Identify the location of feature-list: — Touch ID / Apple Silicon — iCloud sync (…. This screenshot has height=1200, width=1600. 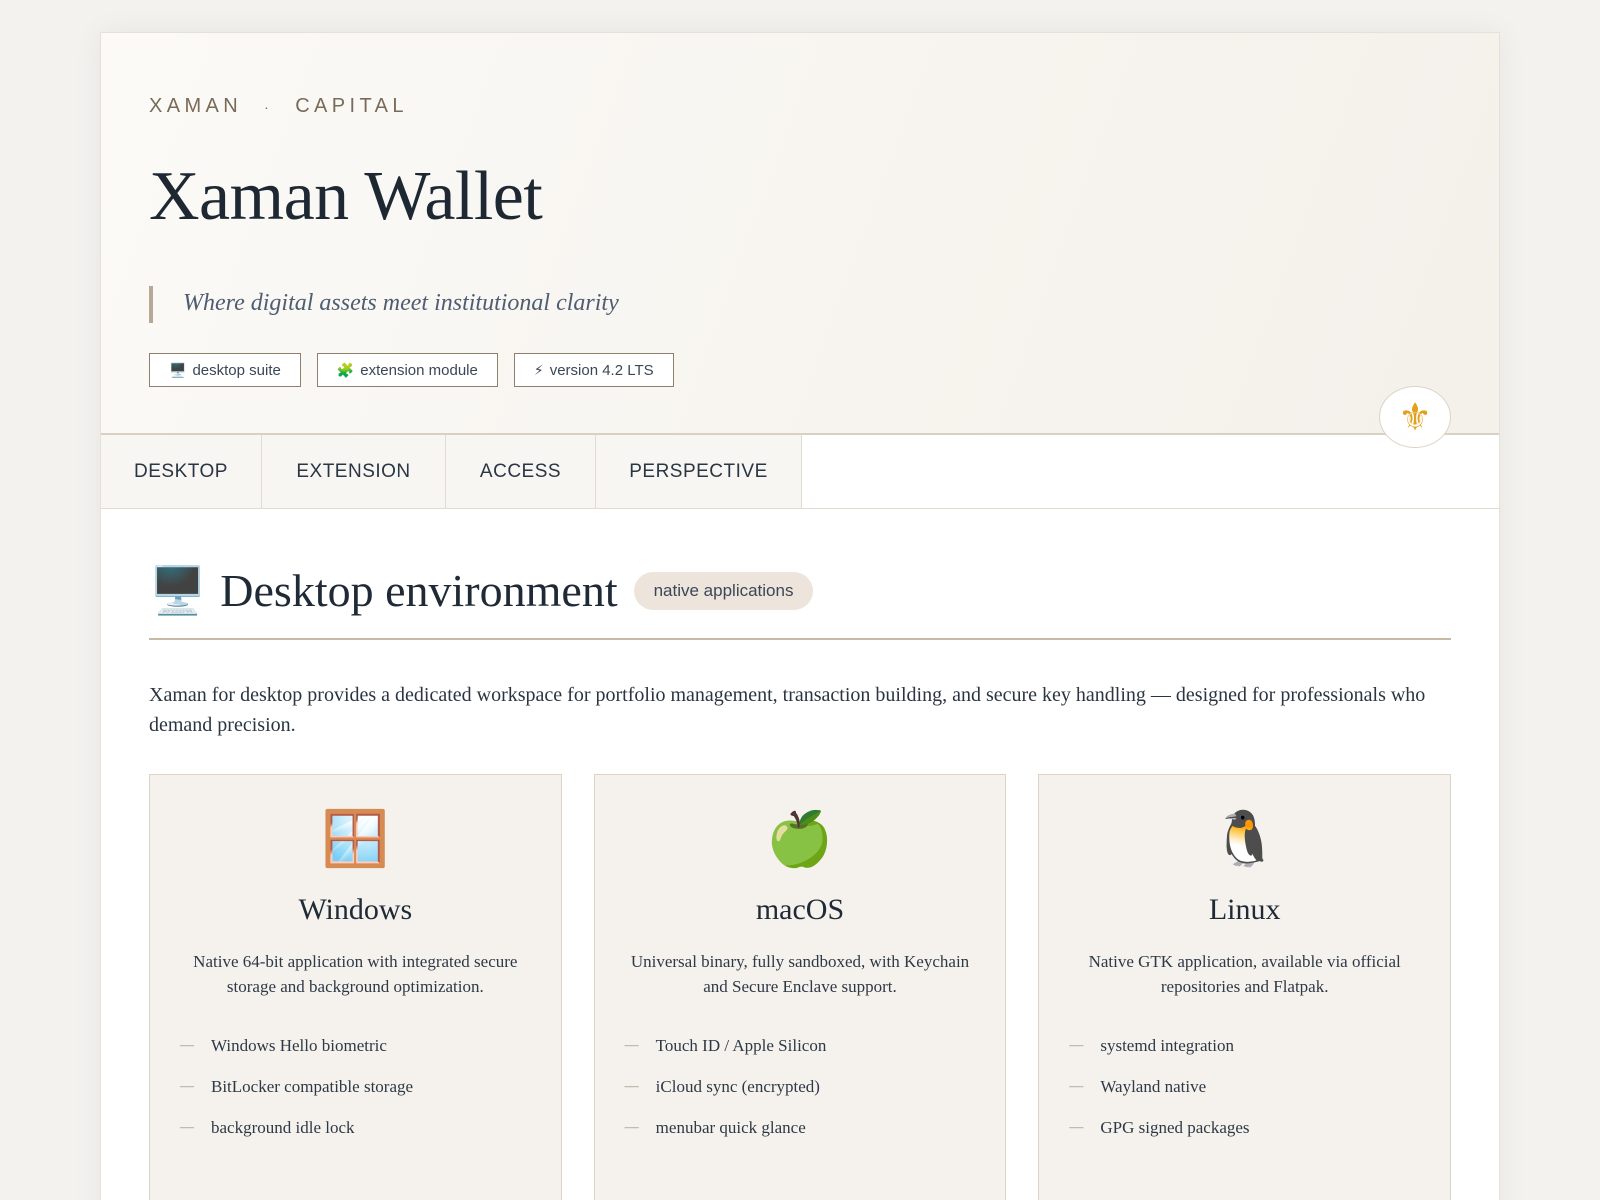
(800, 1086).